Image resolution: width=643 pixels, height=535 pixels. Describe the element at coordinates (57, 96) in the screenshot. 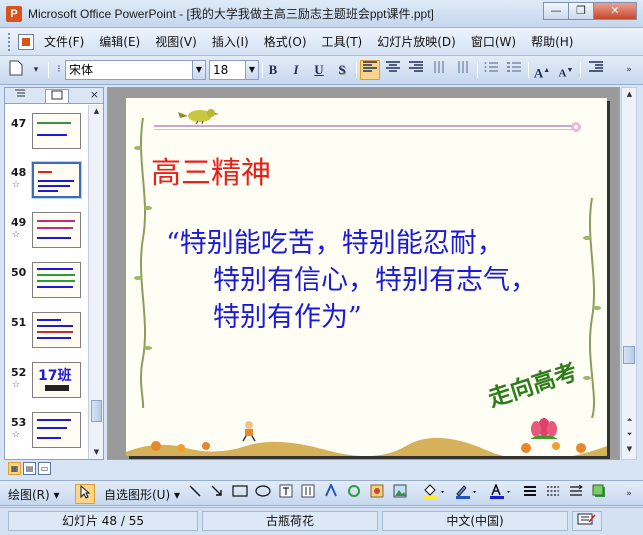

I see `slides-tab` at that location.